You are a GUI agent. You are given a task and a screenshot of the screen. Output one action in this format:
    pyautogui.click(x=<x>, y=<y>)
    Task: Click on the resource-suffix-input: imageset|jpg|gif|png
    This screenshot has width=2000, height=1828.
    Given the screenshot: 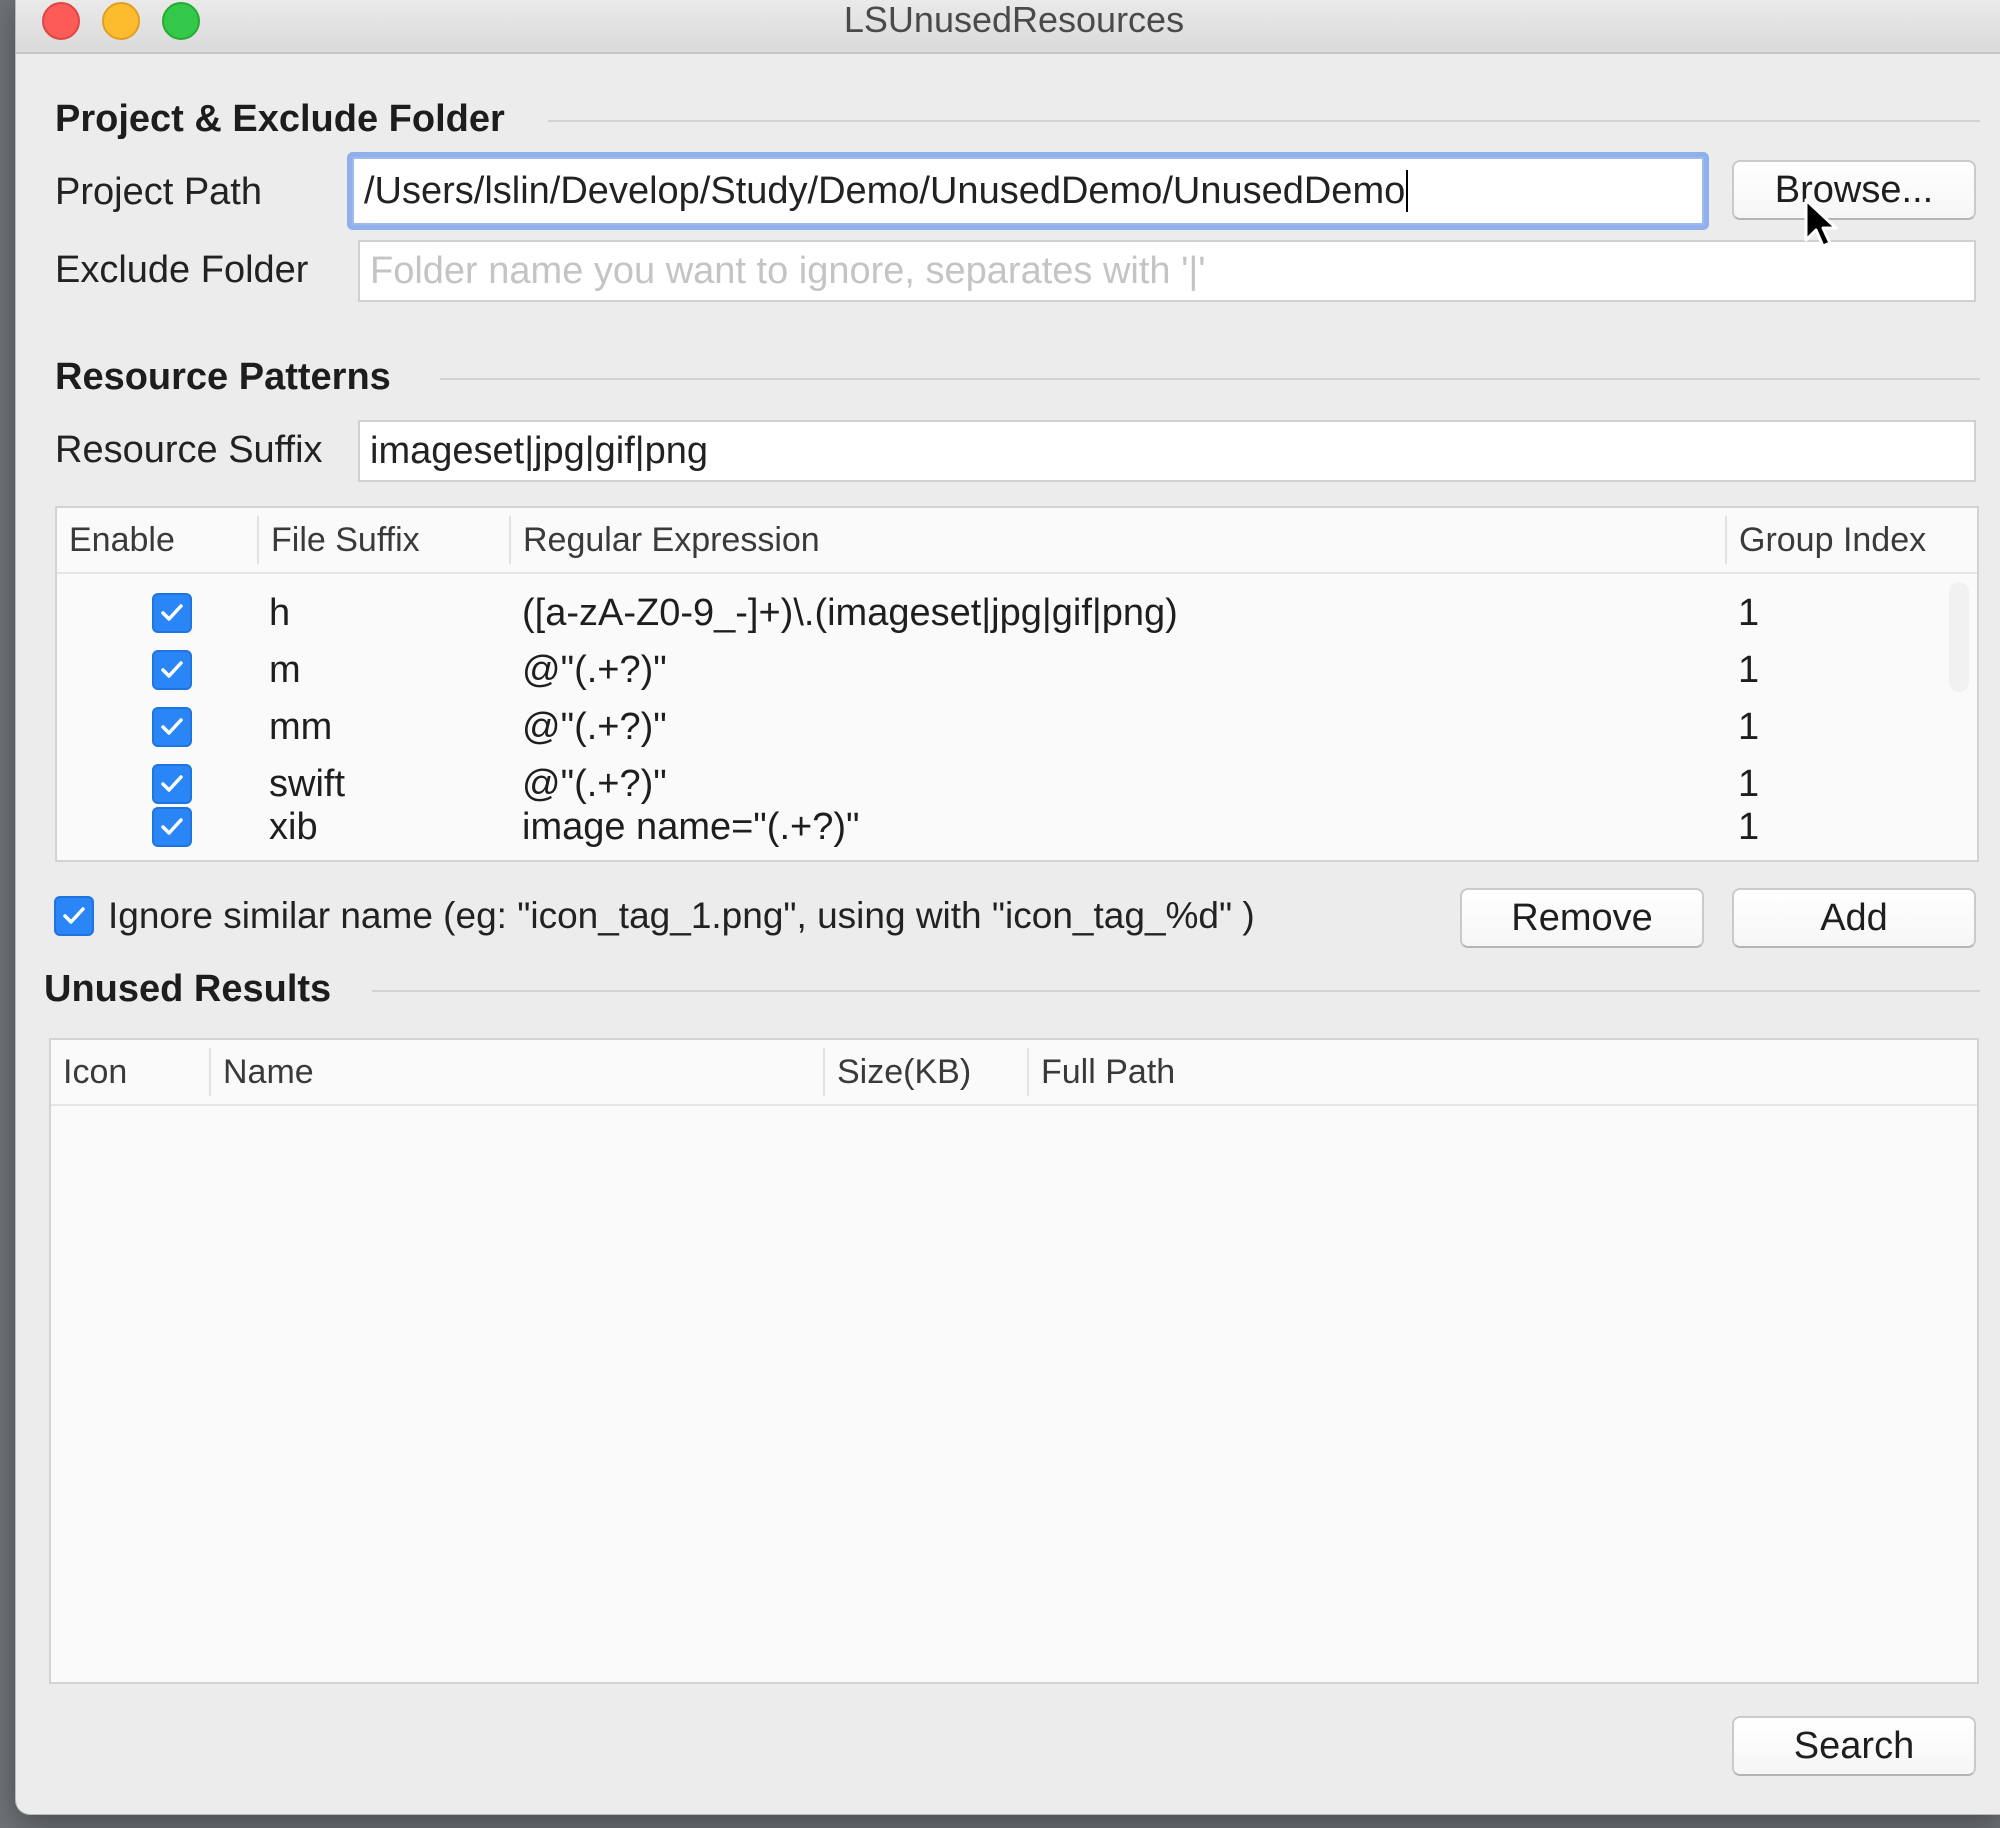 What is the action you would take?
    pyautogui.click(x=1167, y=451)
    